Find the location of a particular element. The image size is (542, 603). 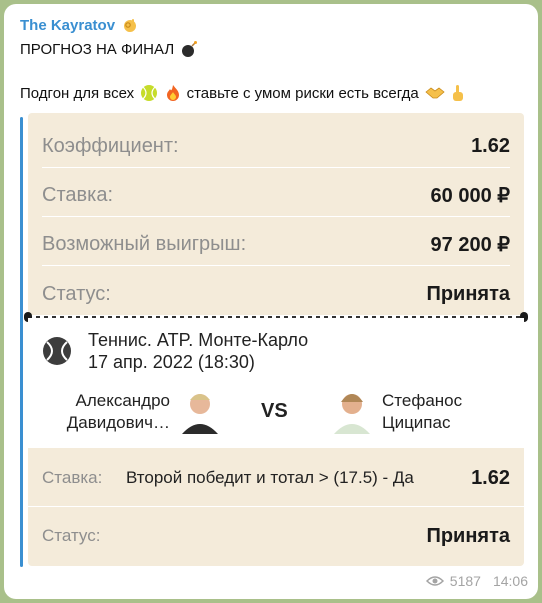

odds-label: Коэффициент: is located at coordinates (110, 145).